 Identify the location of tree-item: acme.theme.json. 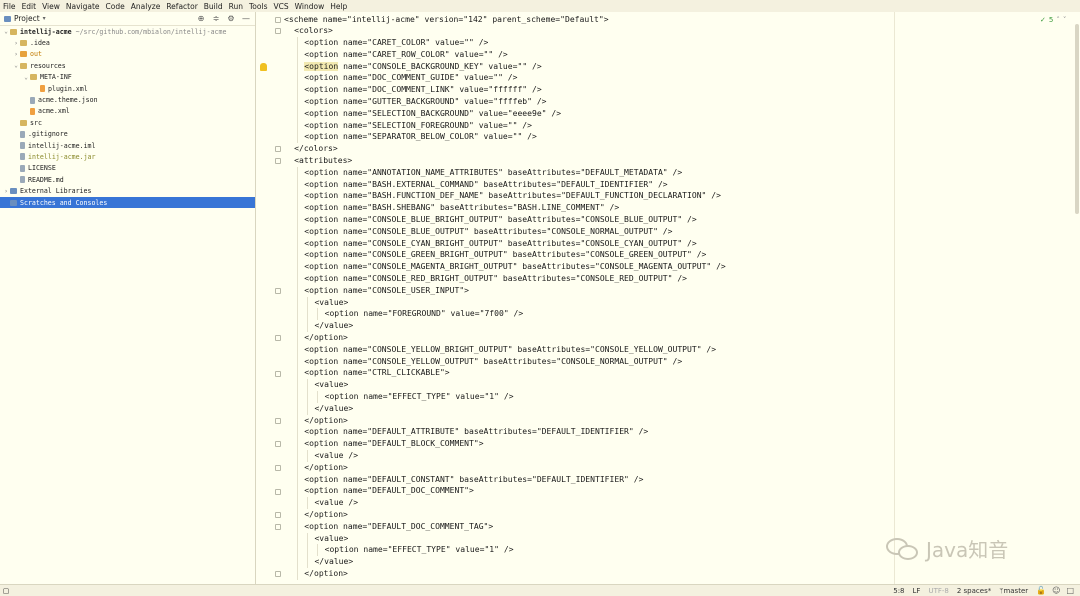
(127, 99).